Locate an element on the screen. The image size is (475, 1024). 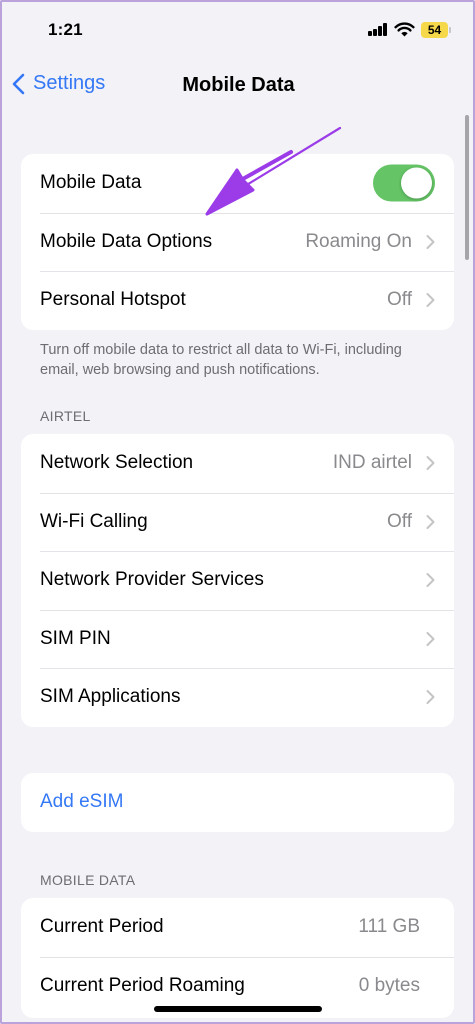
row-label: SIM Applications is located at coordinates (110, 697).